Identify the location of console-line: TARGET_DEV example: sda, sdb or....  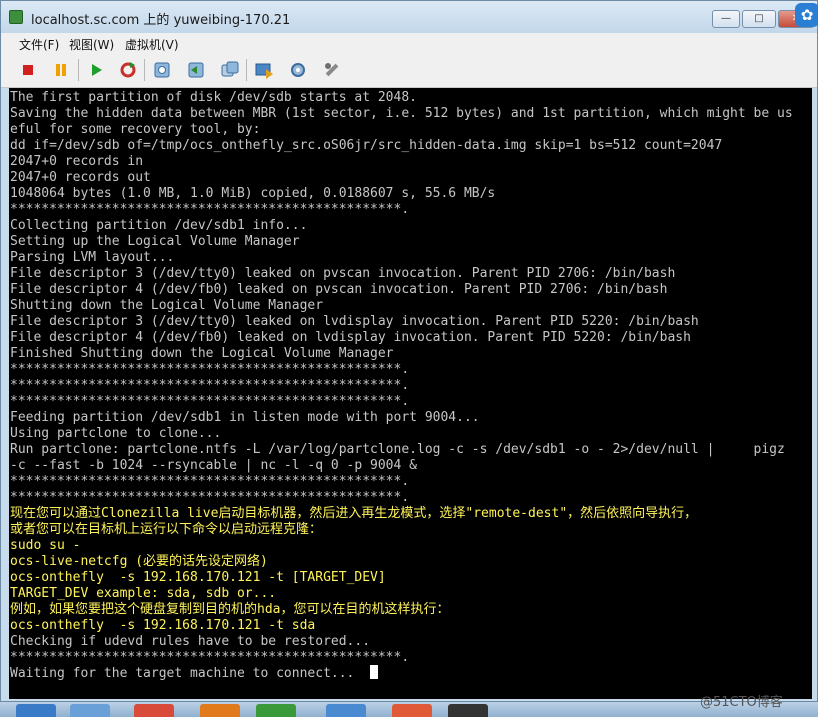
(143, 593).